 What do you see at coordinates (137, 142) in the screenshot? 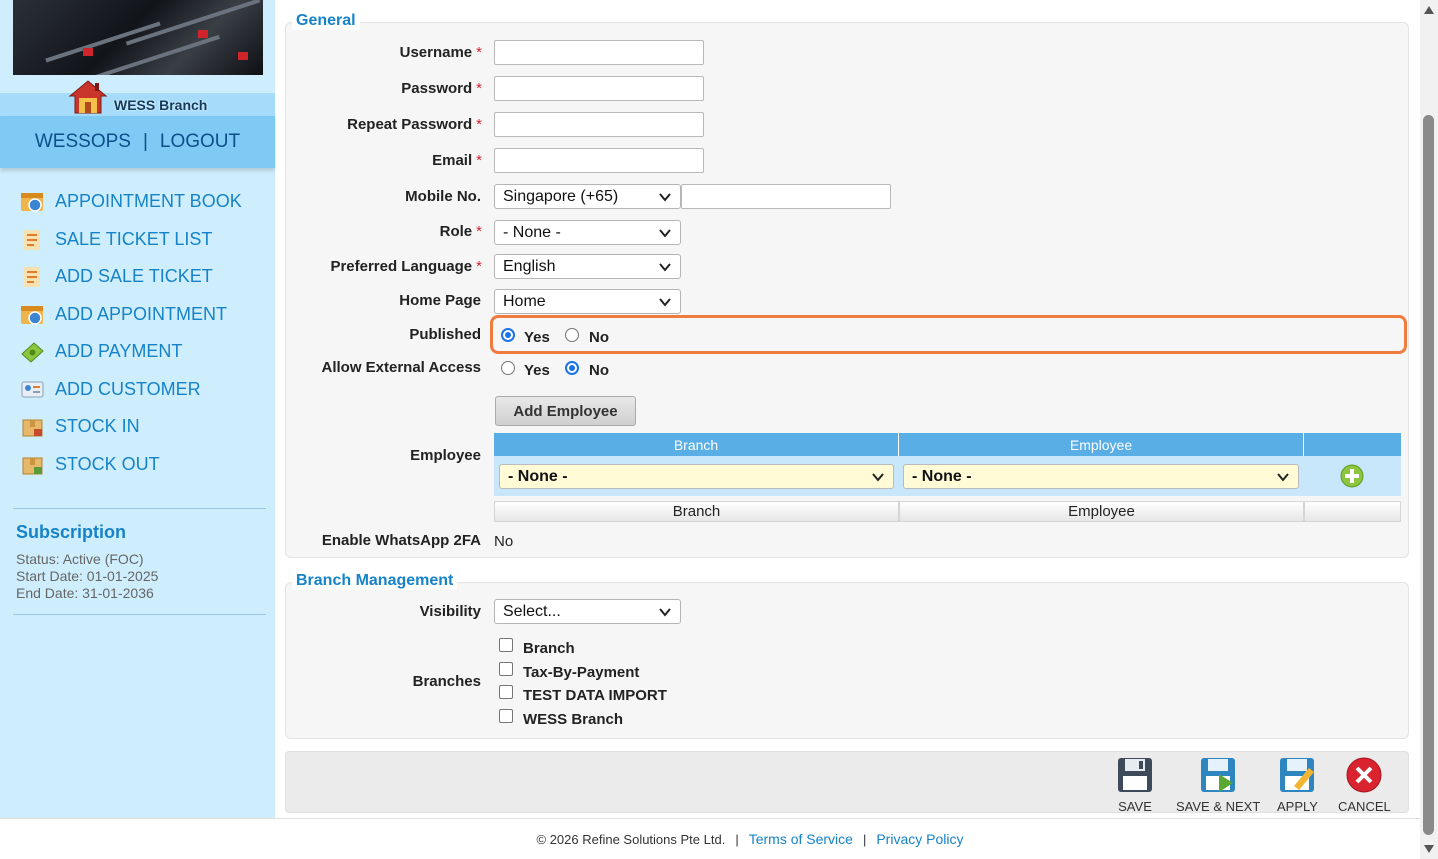
I see `user-bar: WESSOPS | LOGOUT` at bounding box center [137, 142].